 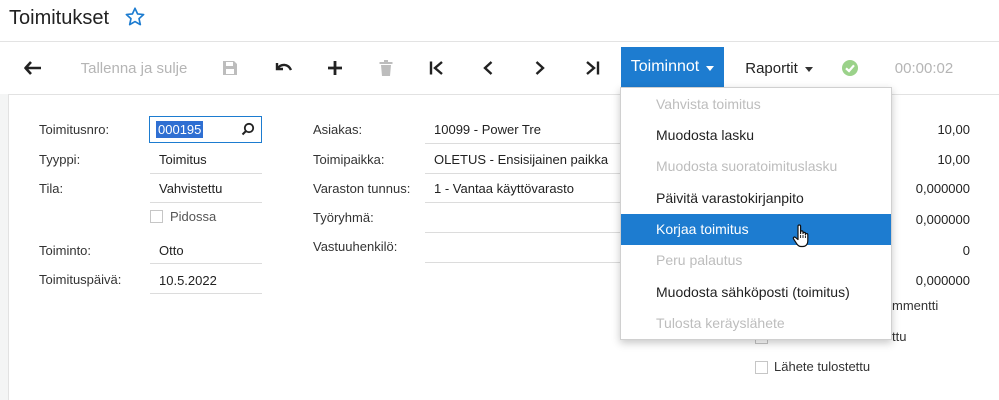 I want to click on warehouse-value: 1 - Vantaa käyttövarasto, so click(x=504, y=188).